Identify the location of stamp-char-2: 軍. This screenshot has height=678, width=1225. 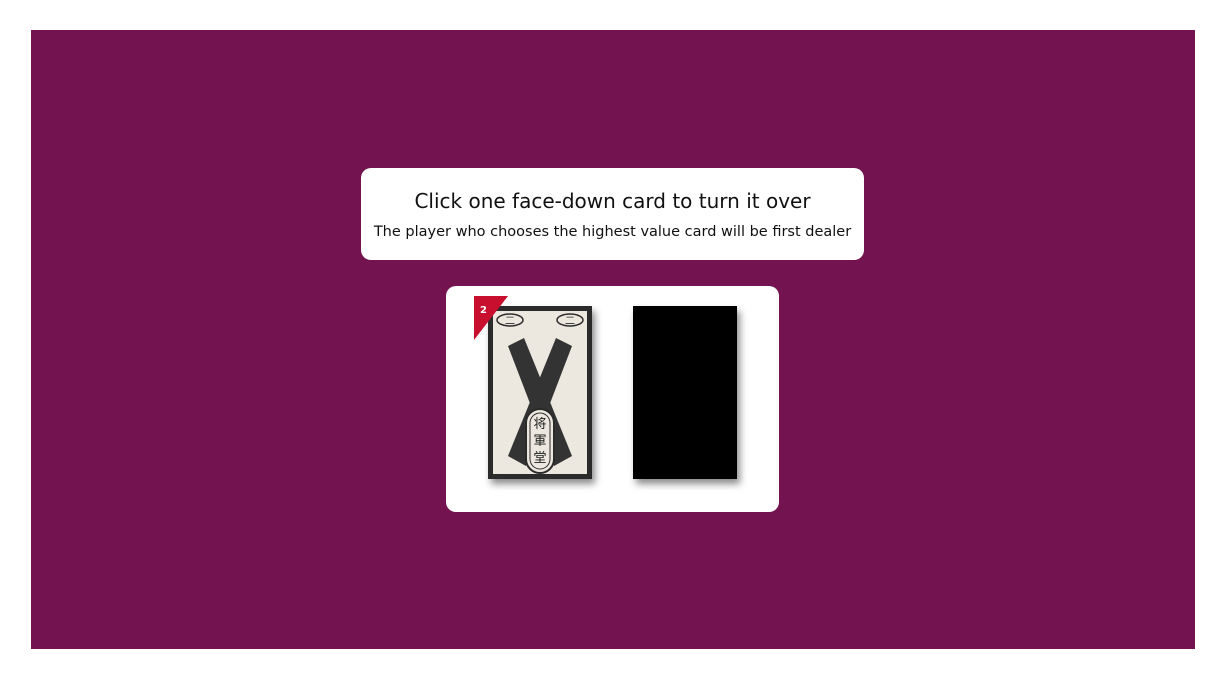
(539, 441).